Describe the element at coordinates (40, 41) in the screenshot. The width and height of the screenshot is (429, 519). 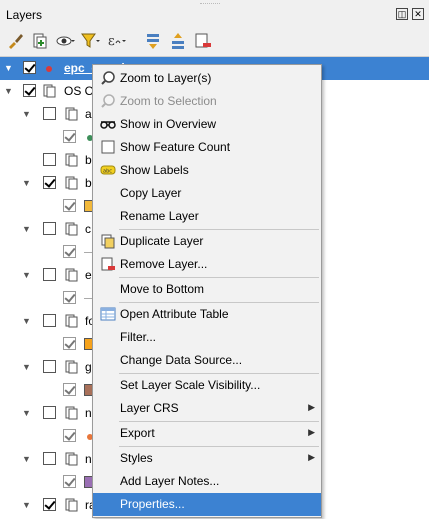
I see `add-group-icon` at that location.